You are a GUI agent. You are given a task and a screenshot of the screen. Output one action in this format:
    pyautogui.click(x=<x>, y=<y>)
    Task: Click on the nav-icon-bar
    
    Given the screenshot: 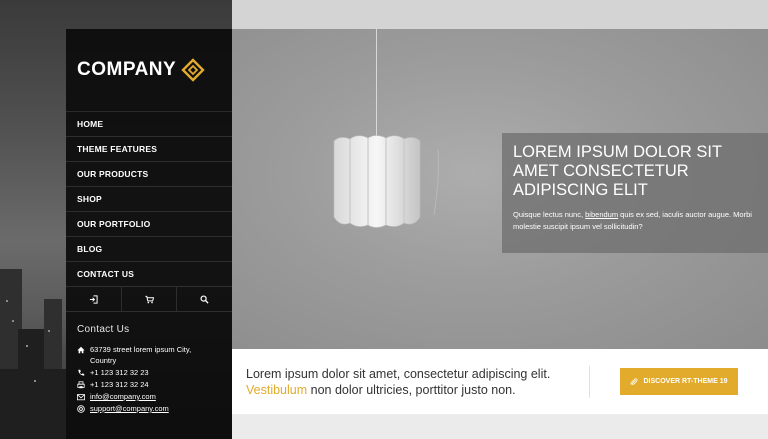 What is the action you would take?
    pyautogui.click(x=149, y=299)
    